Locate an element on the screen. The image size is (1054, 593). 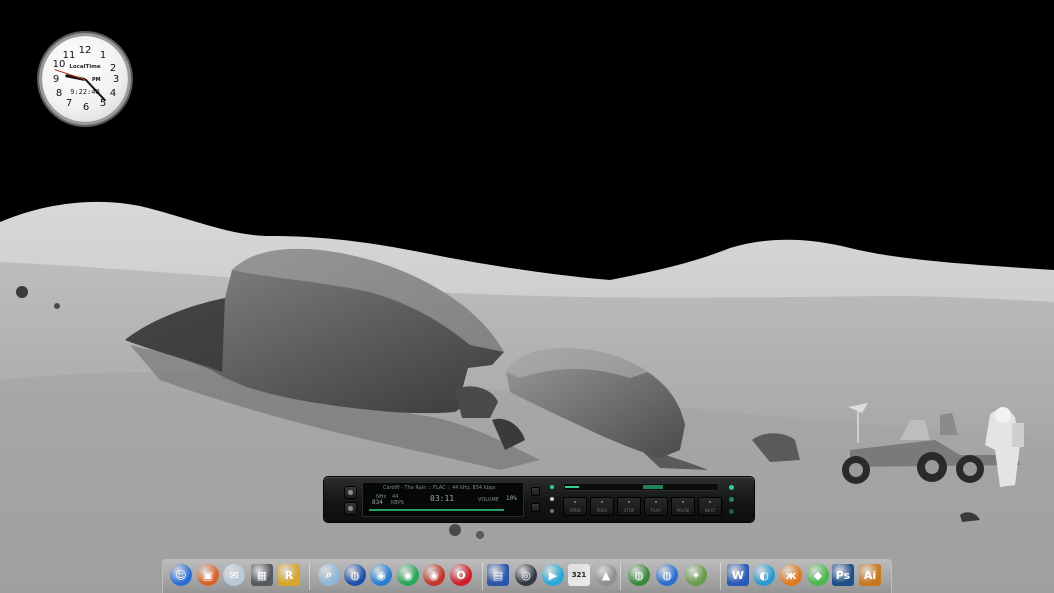
earth-icon: ◍ is located at coordinates (639, 575).